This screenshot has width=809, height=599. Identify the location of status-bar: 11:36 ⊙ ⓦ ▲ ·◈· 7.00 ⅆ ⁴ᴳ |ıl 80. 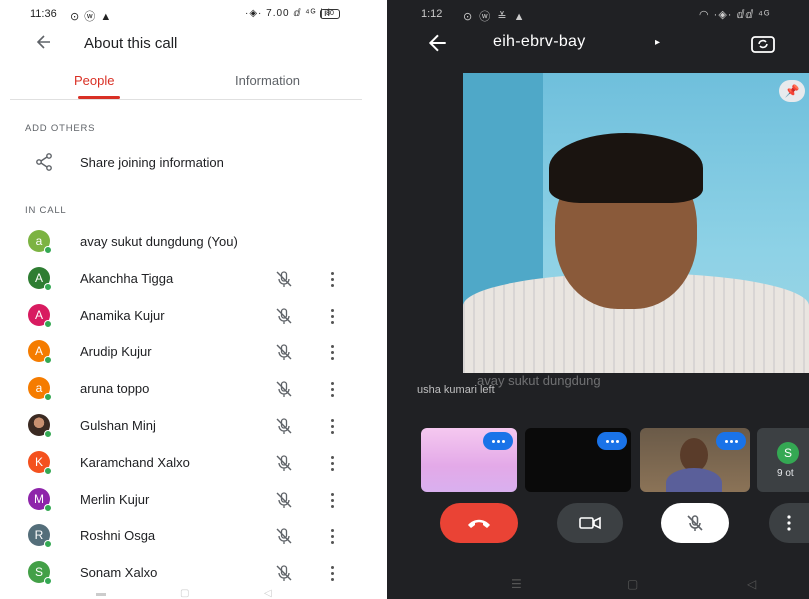
(186, 14).